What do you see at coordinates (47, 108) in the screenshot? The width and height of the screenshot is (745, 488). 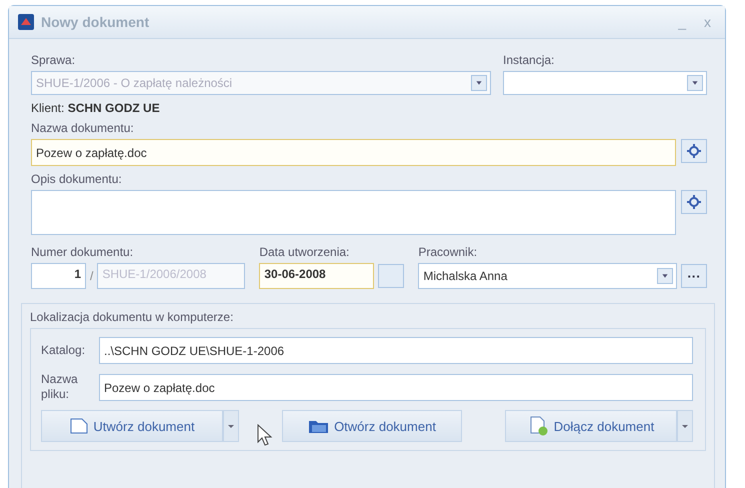 I see `client-label: Klient:` at bounding box center [47, 108].